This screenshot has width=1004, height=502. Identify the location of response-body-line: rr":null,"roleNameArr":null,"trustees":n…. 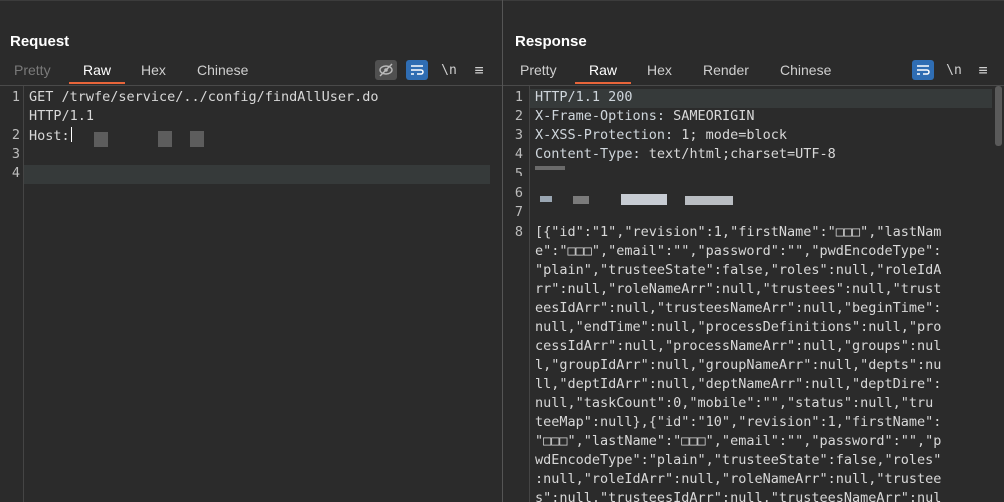
(738, 289).